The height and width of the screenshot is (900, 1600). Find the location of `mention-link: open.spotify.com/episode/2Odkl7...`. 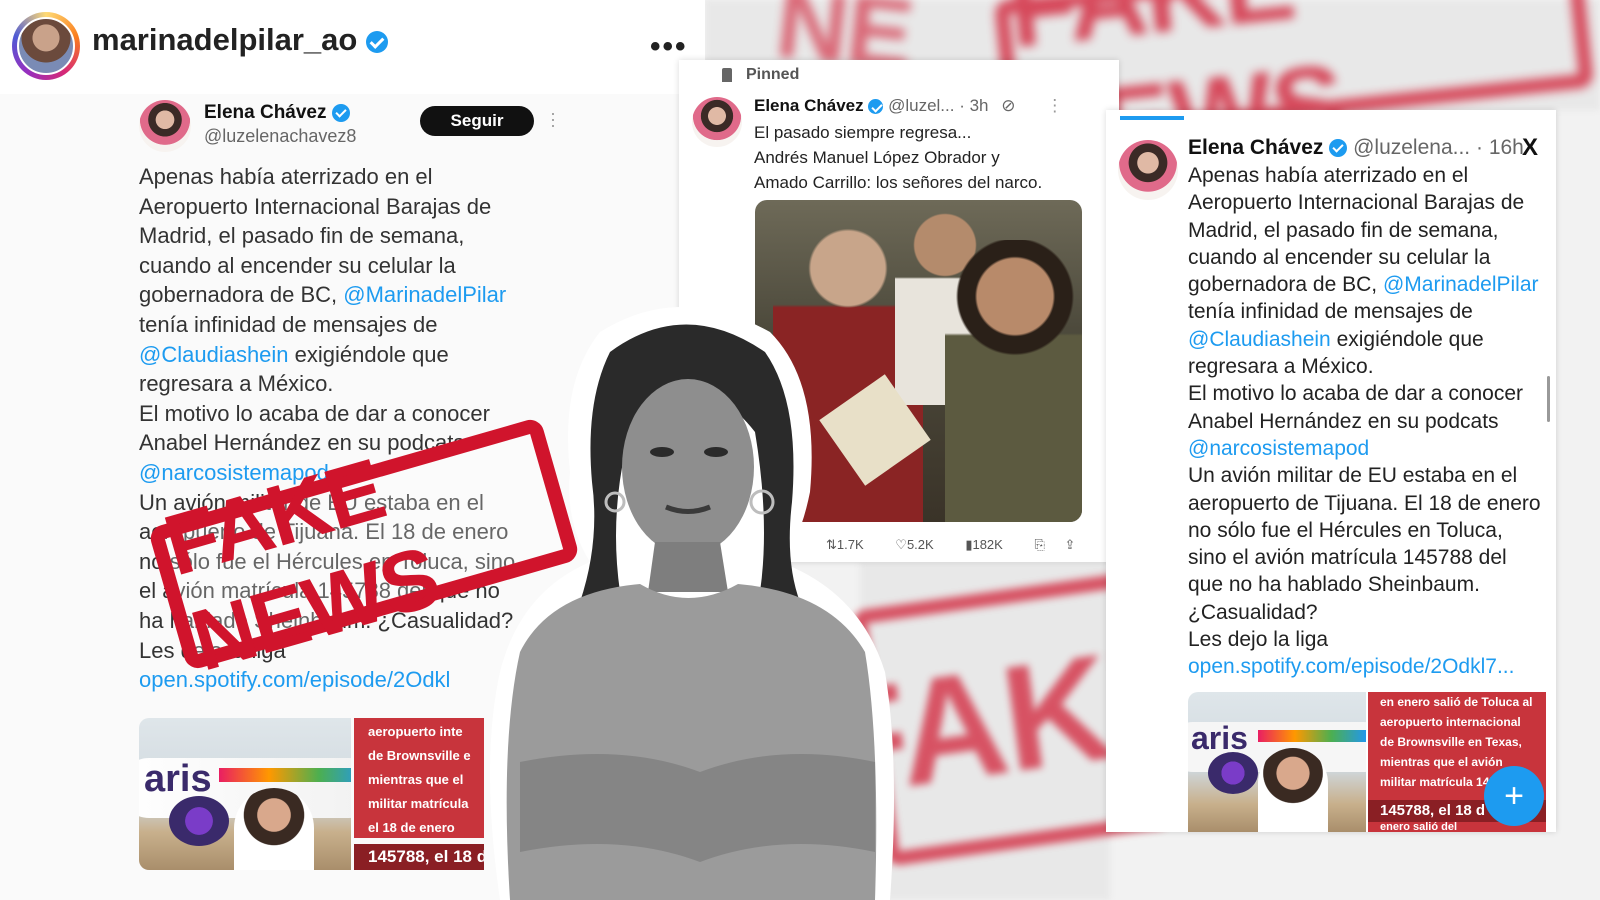

mention-link: open.spotify.com/episode/2Odkl7... is located at coordinates (1351, 666).